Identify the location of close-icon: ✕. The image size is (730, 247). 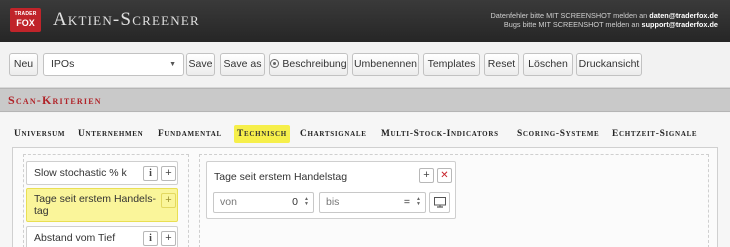
(444, 175).